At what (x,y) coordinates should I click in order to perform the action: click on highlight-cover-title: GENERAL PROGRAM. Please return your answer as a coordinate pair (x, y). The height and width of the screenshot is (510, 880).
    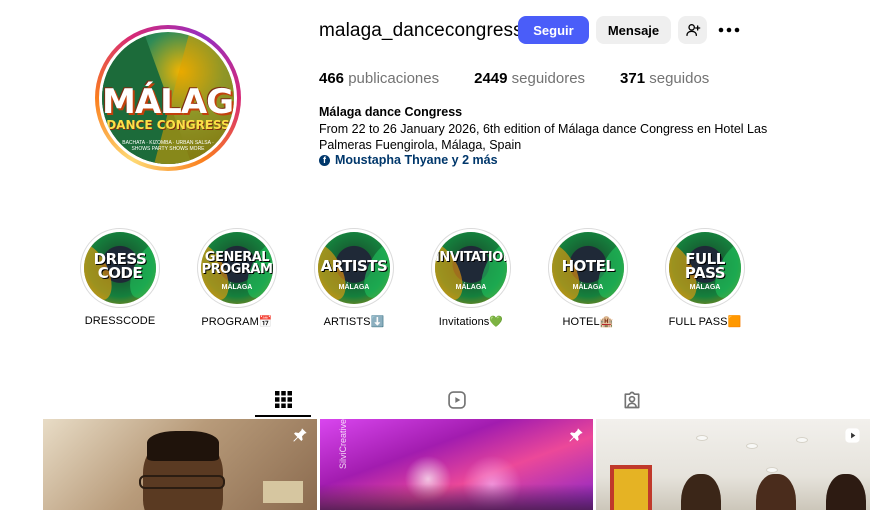
    Looking at the image, I should click on (237, 263).